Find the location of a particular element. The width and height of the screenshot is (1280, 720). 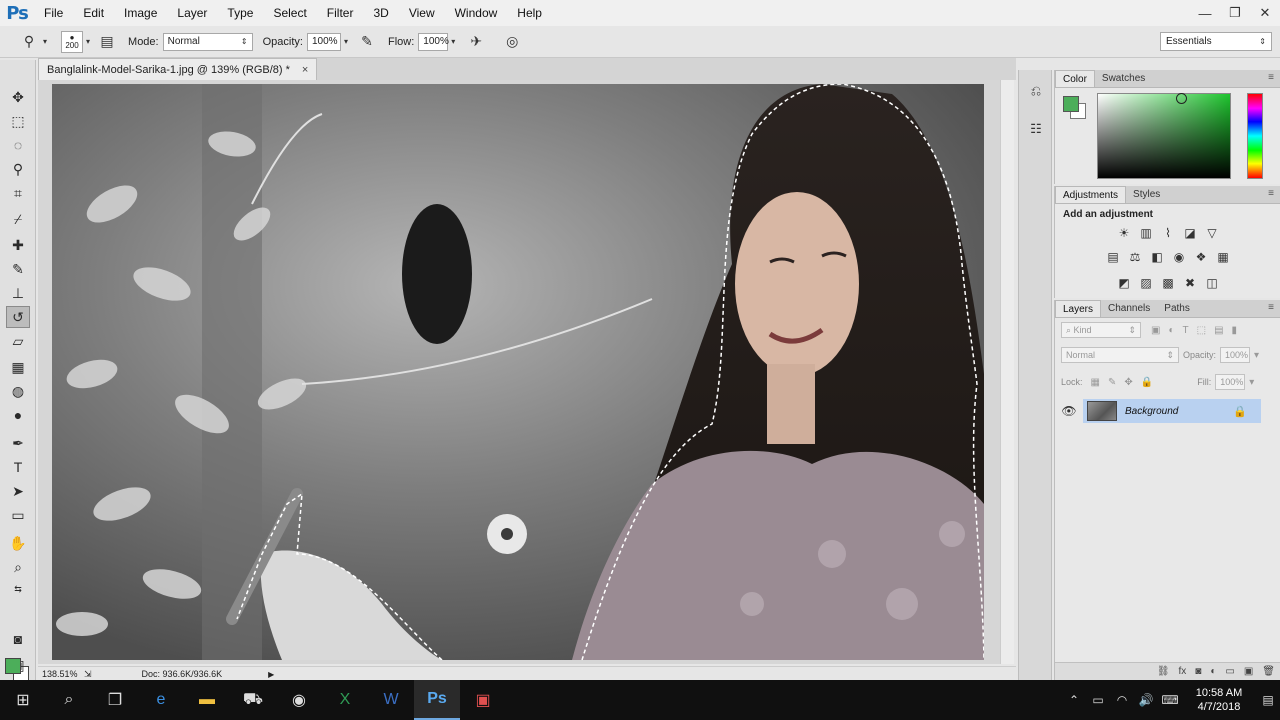

tab-layers: Layers is located at coordinates (1078, 308).